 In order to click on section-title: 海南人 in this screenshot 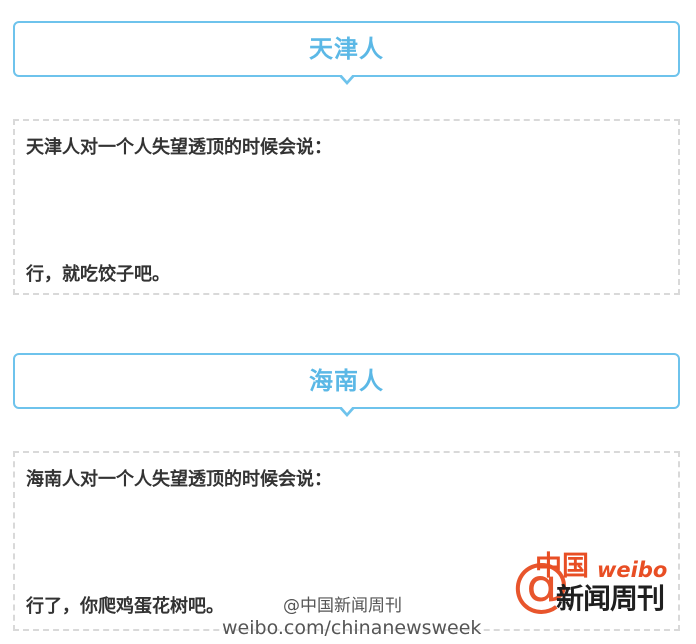, I will do `click(346, 381)`.